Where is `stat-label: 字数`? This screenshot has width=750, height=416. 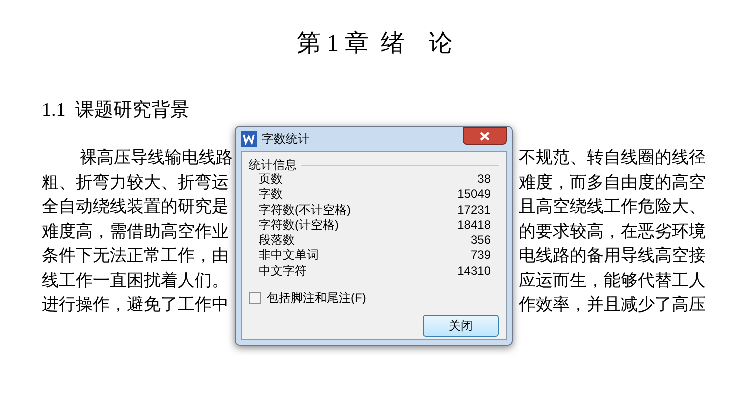
stat-label: 字数 is located at coordinates (271, 195).